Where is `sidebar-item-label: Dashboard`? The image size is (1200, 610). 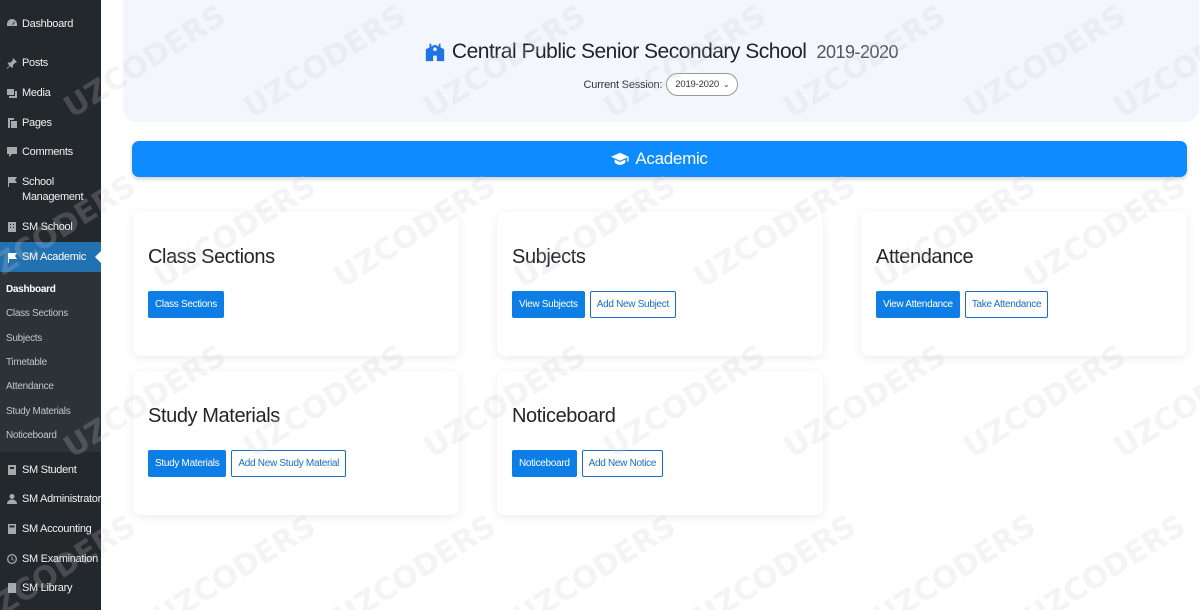 sidebar-item-label: Dashboard is located at coordinates (48, 24).